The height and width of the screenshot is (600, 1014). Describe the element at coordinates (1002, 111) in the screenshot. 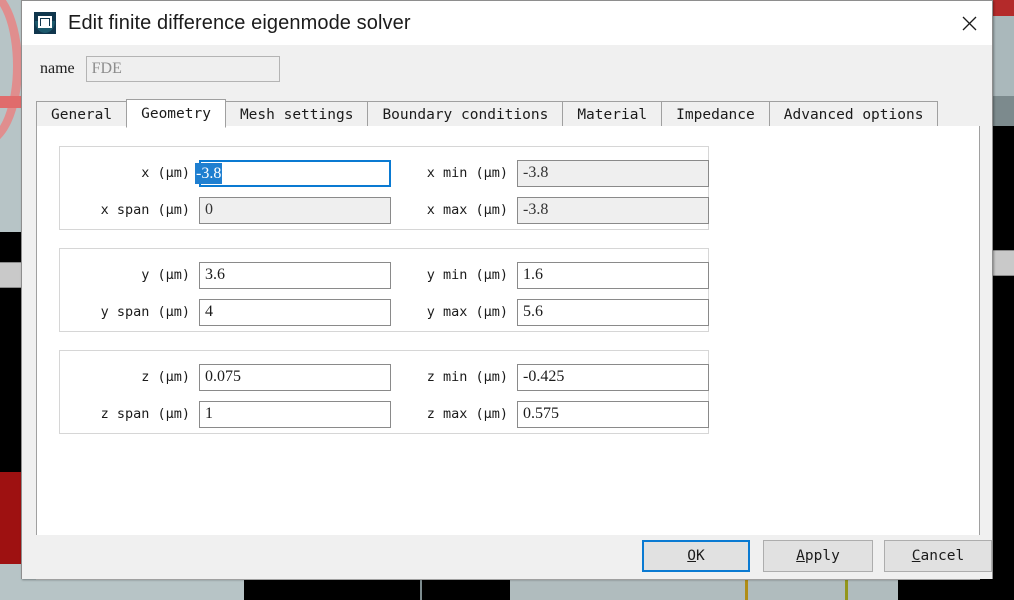

I see `backdrop-right-shade` at that location.